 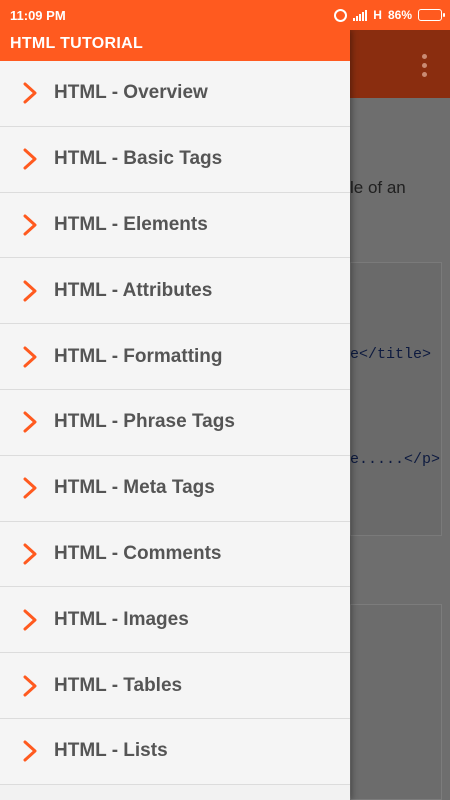 What do you see at coordinates (341, 15) in the screenshot?
I see `alarm-icon` at bounding box center [341, 15].